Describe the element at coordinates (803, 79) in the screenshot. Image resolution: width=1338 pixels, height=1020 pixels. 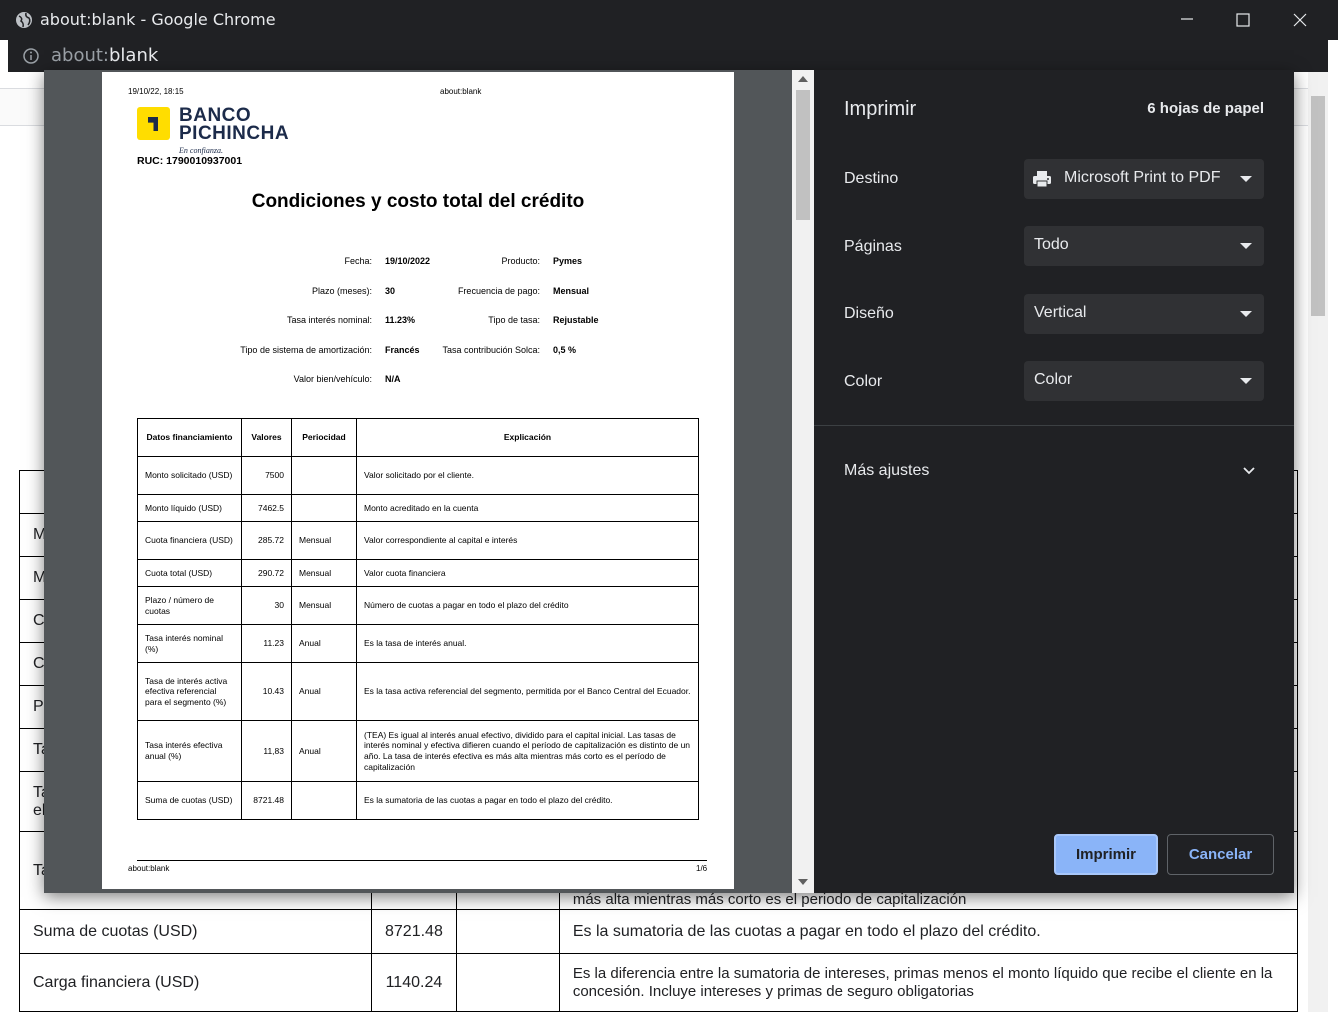
I see `scroll-up-icon` at that location.